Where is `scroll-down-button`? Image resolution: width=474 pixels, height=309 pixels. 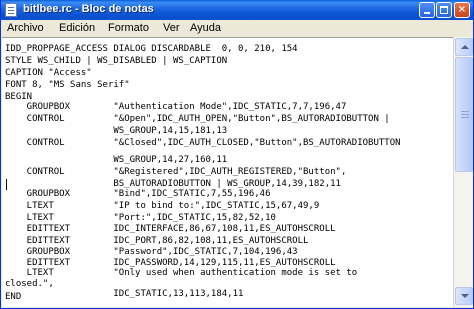 scroll-down-button is located at coordinates (464, 296).